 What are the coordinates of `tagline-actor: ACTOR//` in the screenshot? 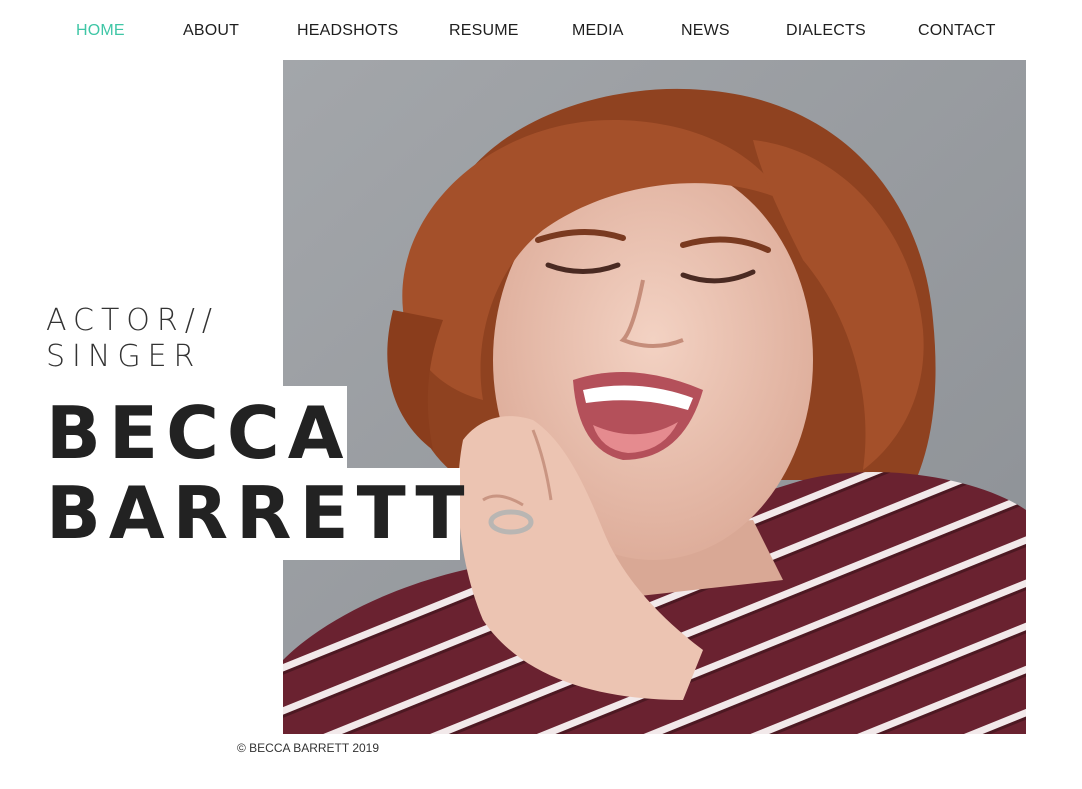 It's located at (132, 320).